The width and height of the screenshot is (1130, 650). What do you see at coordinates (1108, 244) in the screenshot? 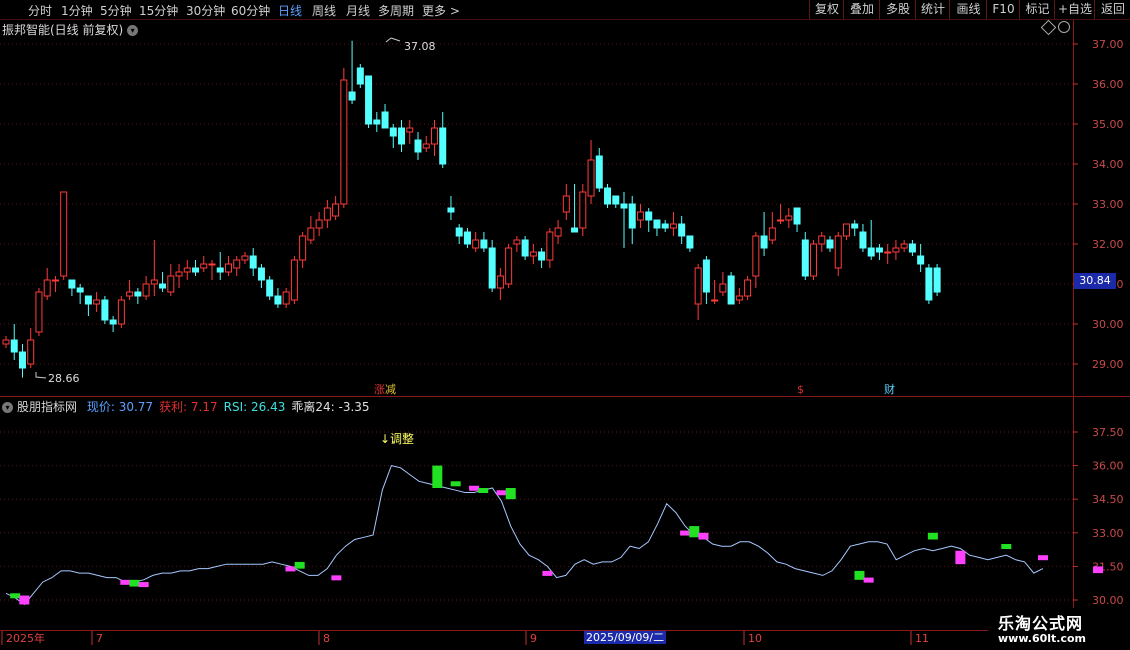
I see `y-tick-label: 32.00` at bounding box center [1108, 244].